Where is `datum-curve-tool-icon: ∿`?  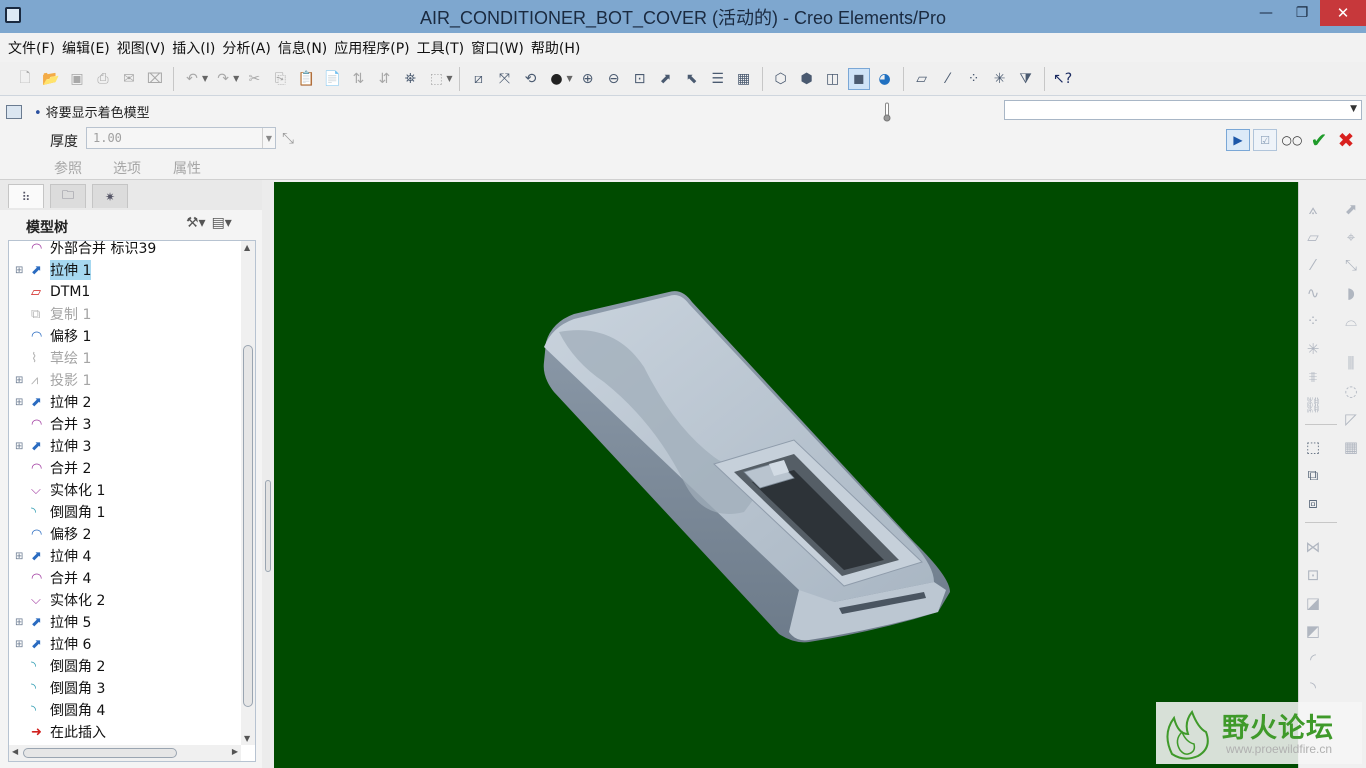
datum-curve-tool-icon: ∿ is located at coordinates (1313, 293).